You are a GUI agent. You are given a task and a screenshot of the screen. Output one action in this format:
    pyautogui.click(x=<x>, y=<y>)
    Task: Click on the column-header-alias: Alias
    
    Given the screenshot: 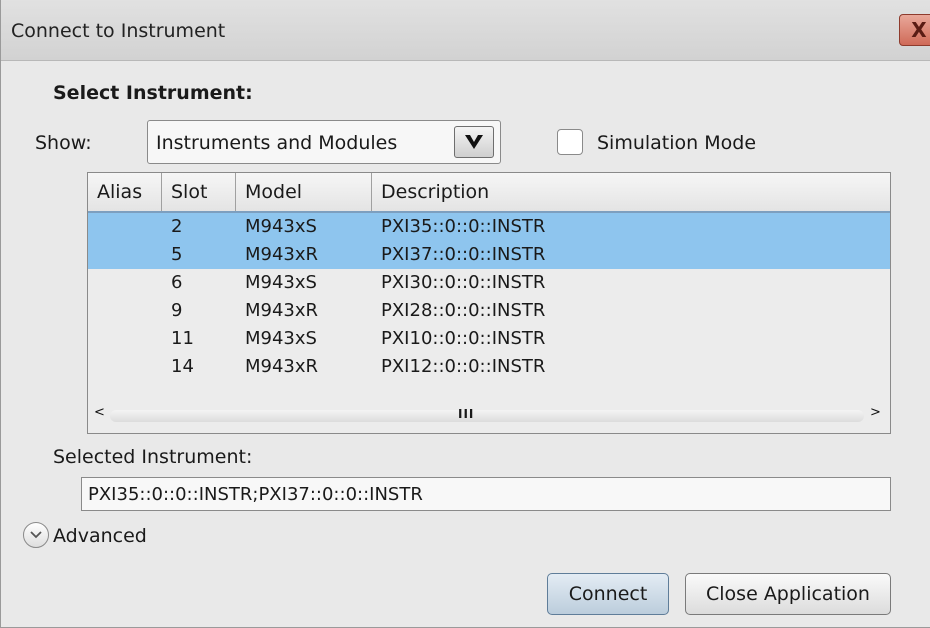 What is the action you would take?
    pyautogui.click(x=125, y=192)
    